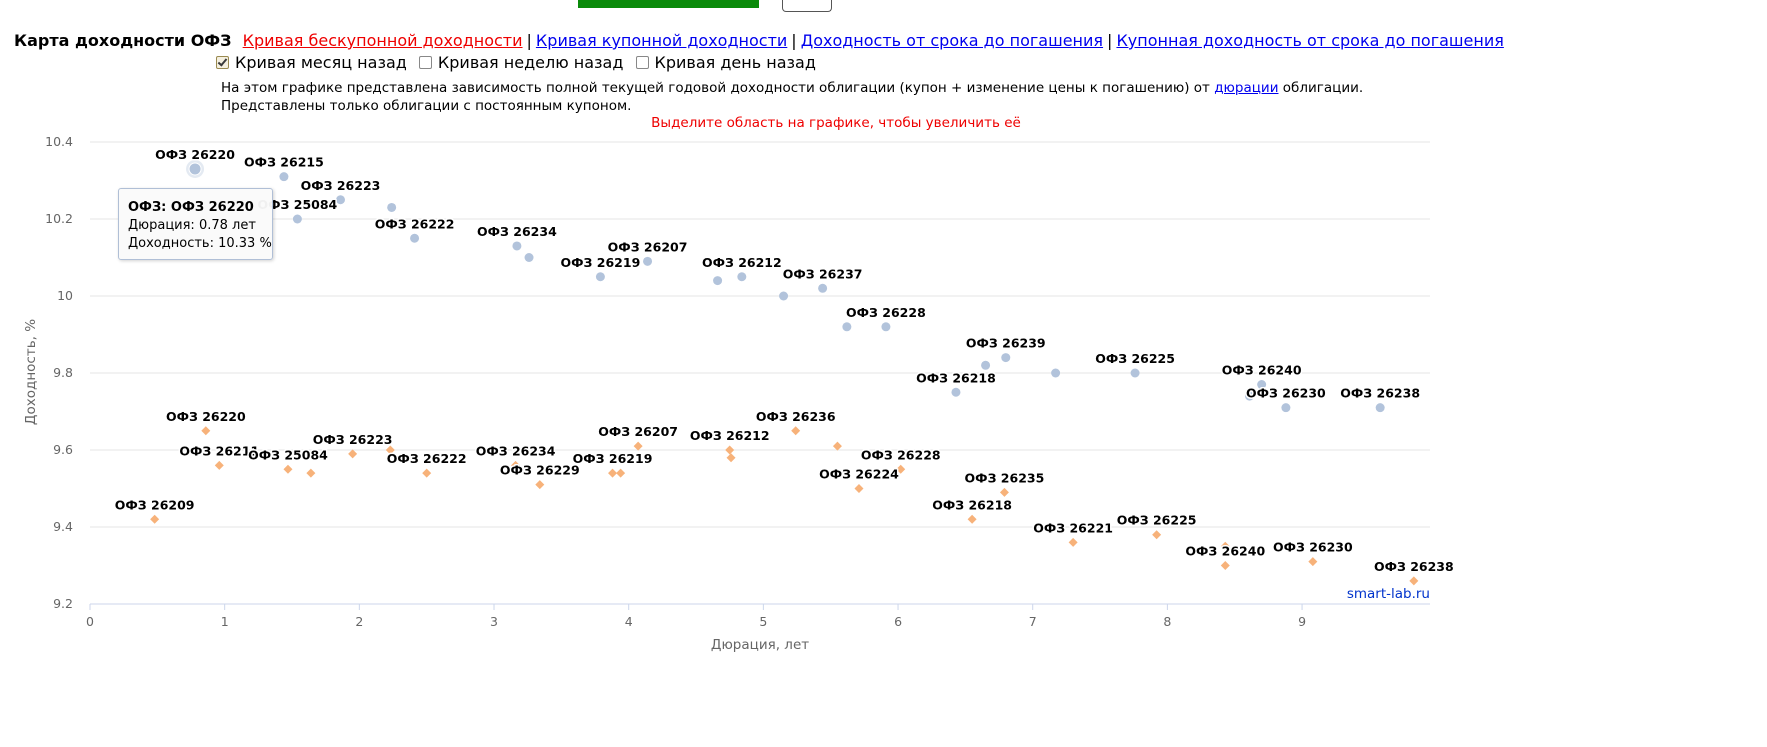 The height and width of the screenshot is (747, 1767). Describe the element at coordinates (763, 621) in the screenshot. I see `x-tick-label: 5` at that location.